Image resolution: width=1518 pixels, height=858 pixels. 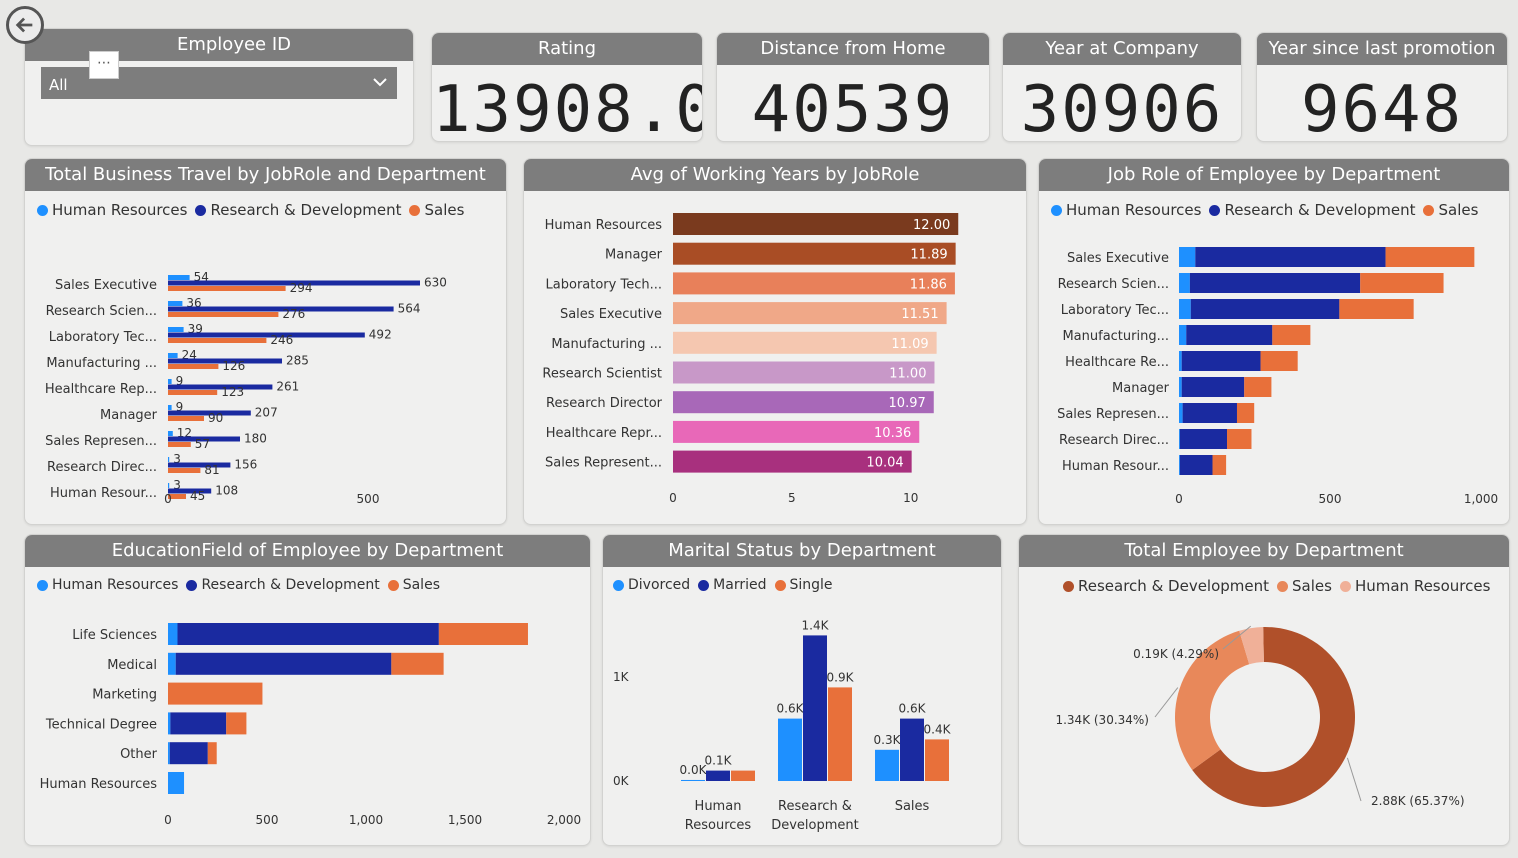 I want to click on more-options-button: ⋯, so click(x=104, y=65).